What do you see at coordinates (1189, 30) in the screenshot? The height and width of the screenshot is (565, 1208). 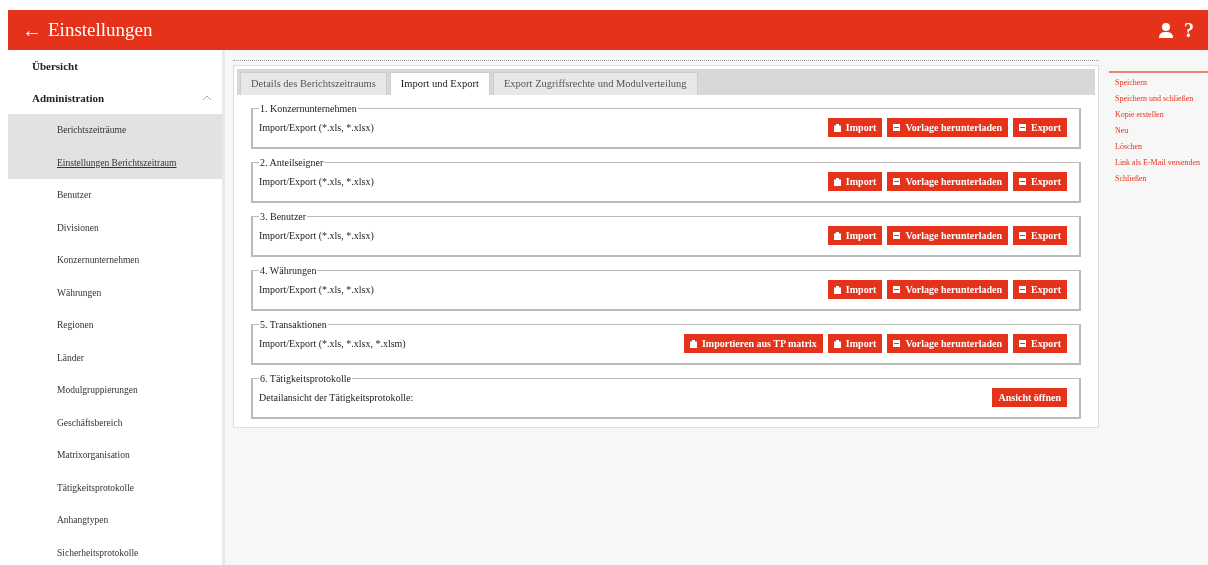 I see `help-button: ?` at bounding box center [1189, 30].